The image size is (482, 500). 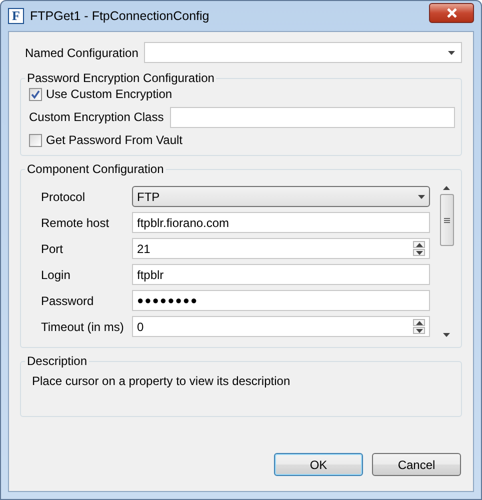 What do you see at coordinates (52, 249) in the screenshot?
I see `property-label: Port` at bounding box center [52, 249].